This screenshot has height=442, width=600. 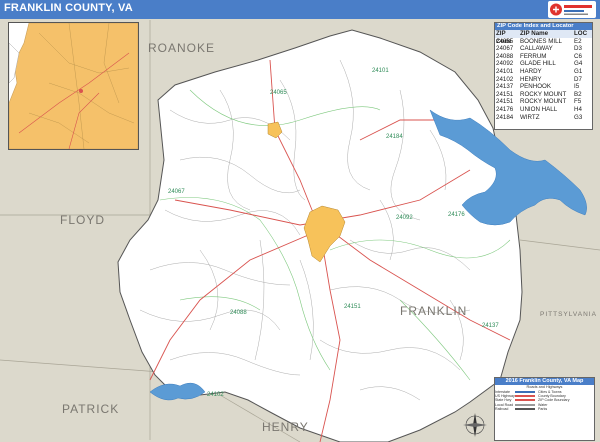 I want to click on route-label-24088: 24088, so click(x=238, y=313).